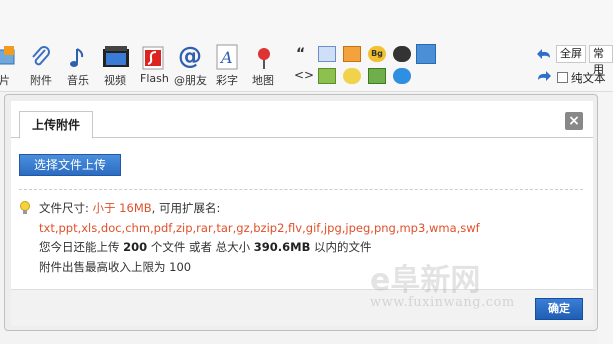 The width and height of the screenshot is (613, 344). I want to click on free-icon, so click(352, 54).